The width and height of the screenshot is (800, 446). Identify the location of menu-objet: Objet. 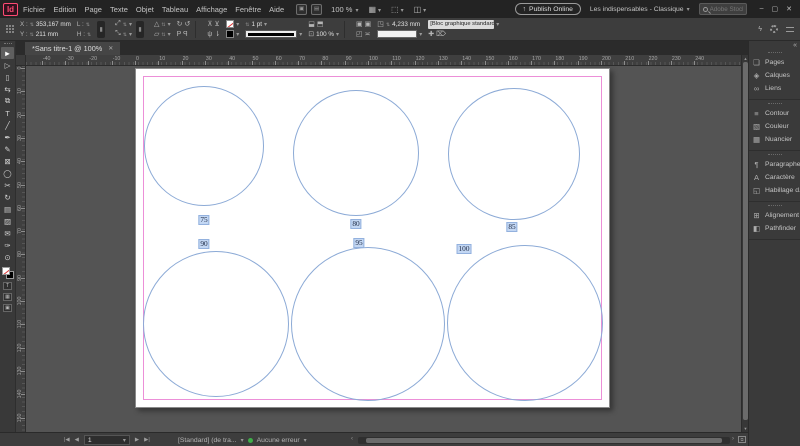
(145, 9).